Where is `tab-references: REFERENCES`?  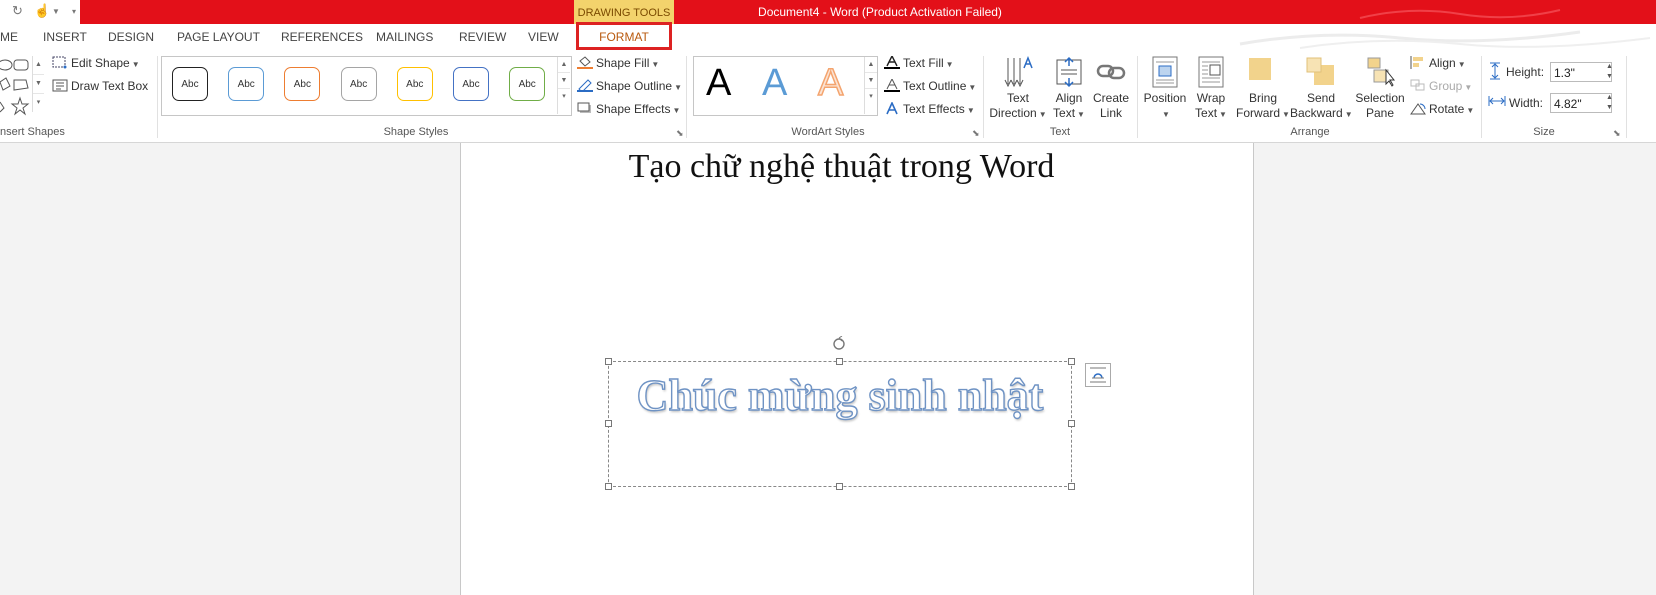
tab-references: REFERENCES is located at coordinates (322, 37).